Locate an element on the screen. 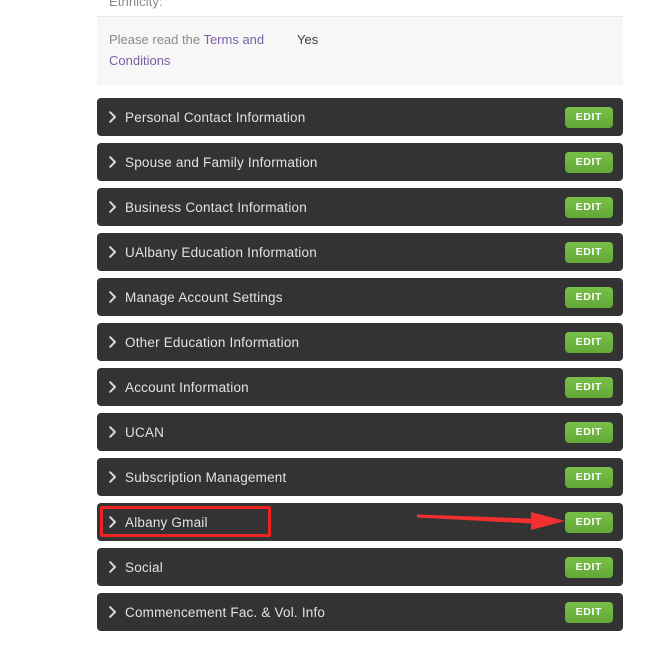 The image size is (658, 647). accordion-row-title: Business Contact Information is located at coordinates (216, 207).